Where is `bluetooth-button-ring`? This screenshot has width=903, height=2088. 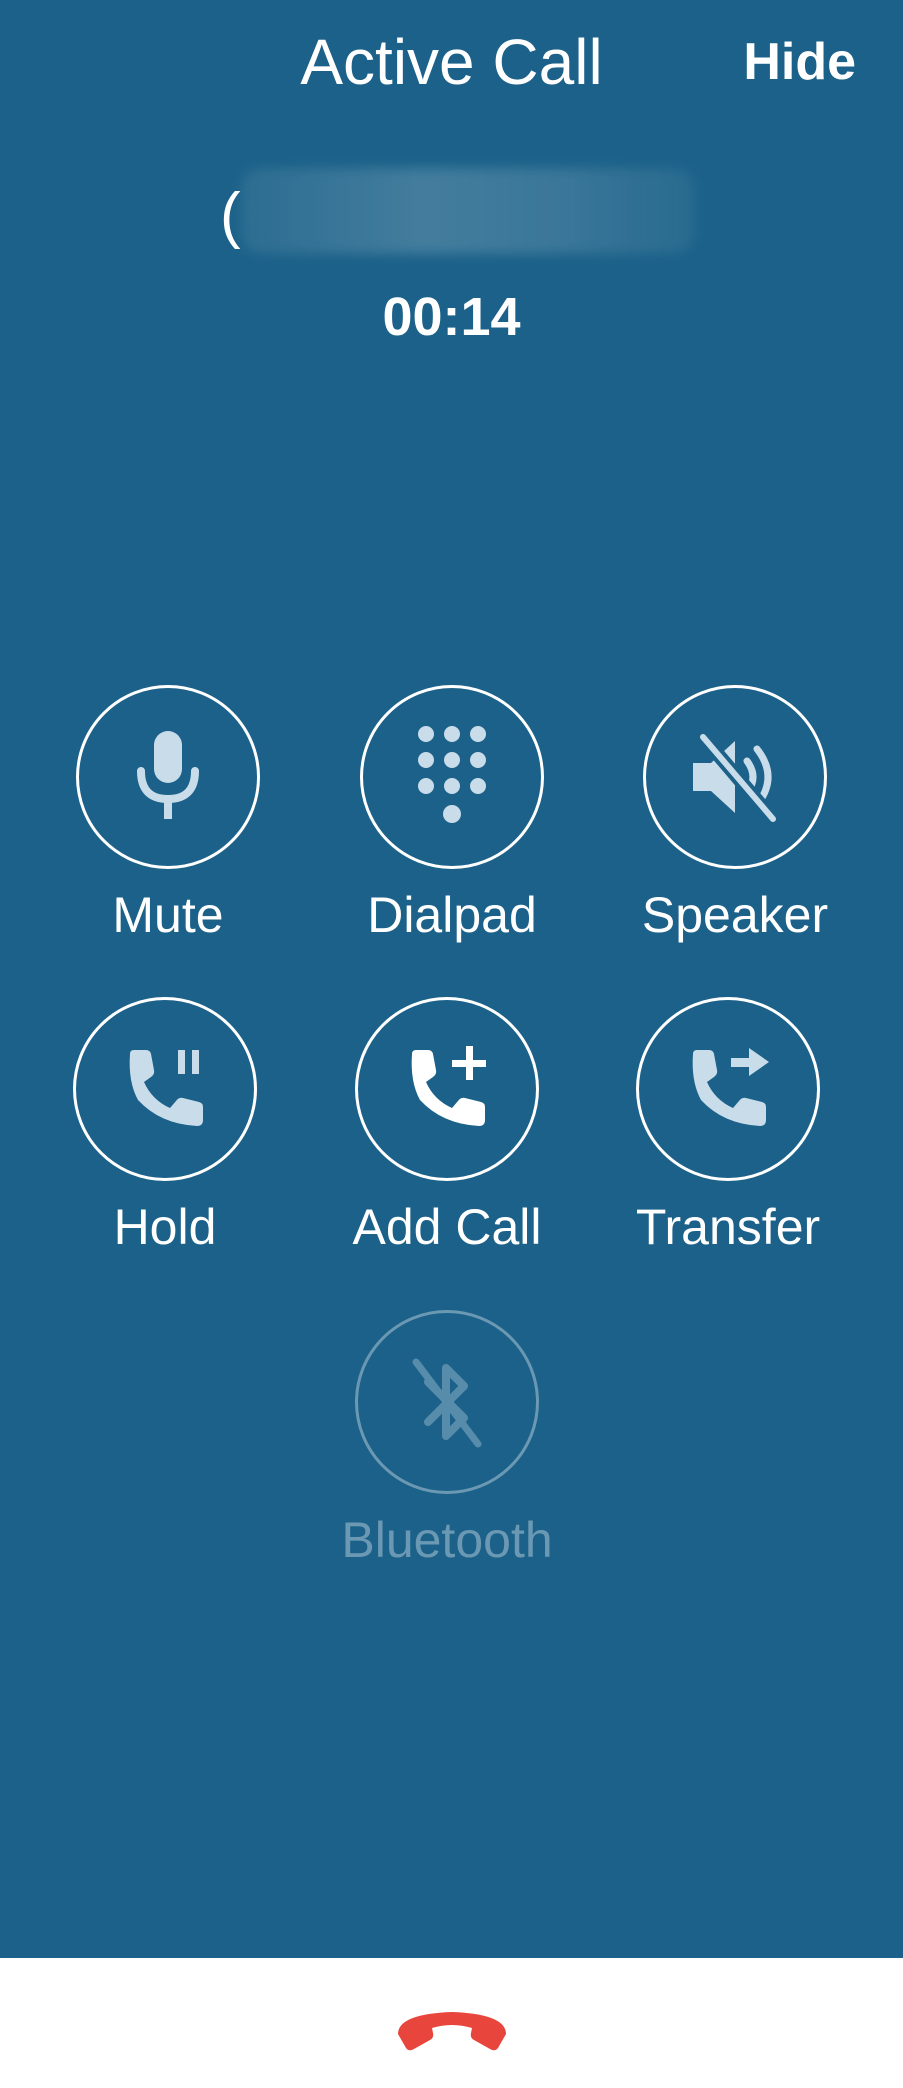
bluetooth-button-ring is located at coordinates (447, 1402).